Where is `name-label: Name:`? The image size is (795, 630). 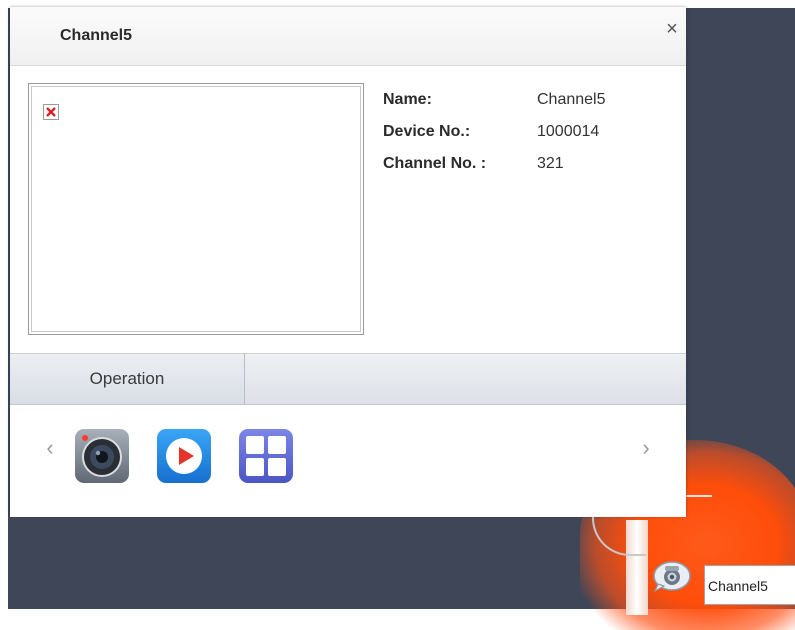 name-label: Name: is located at coordinates (407, 99).